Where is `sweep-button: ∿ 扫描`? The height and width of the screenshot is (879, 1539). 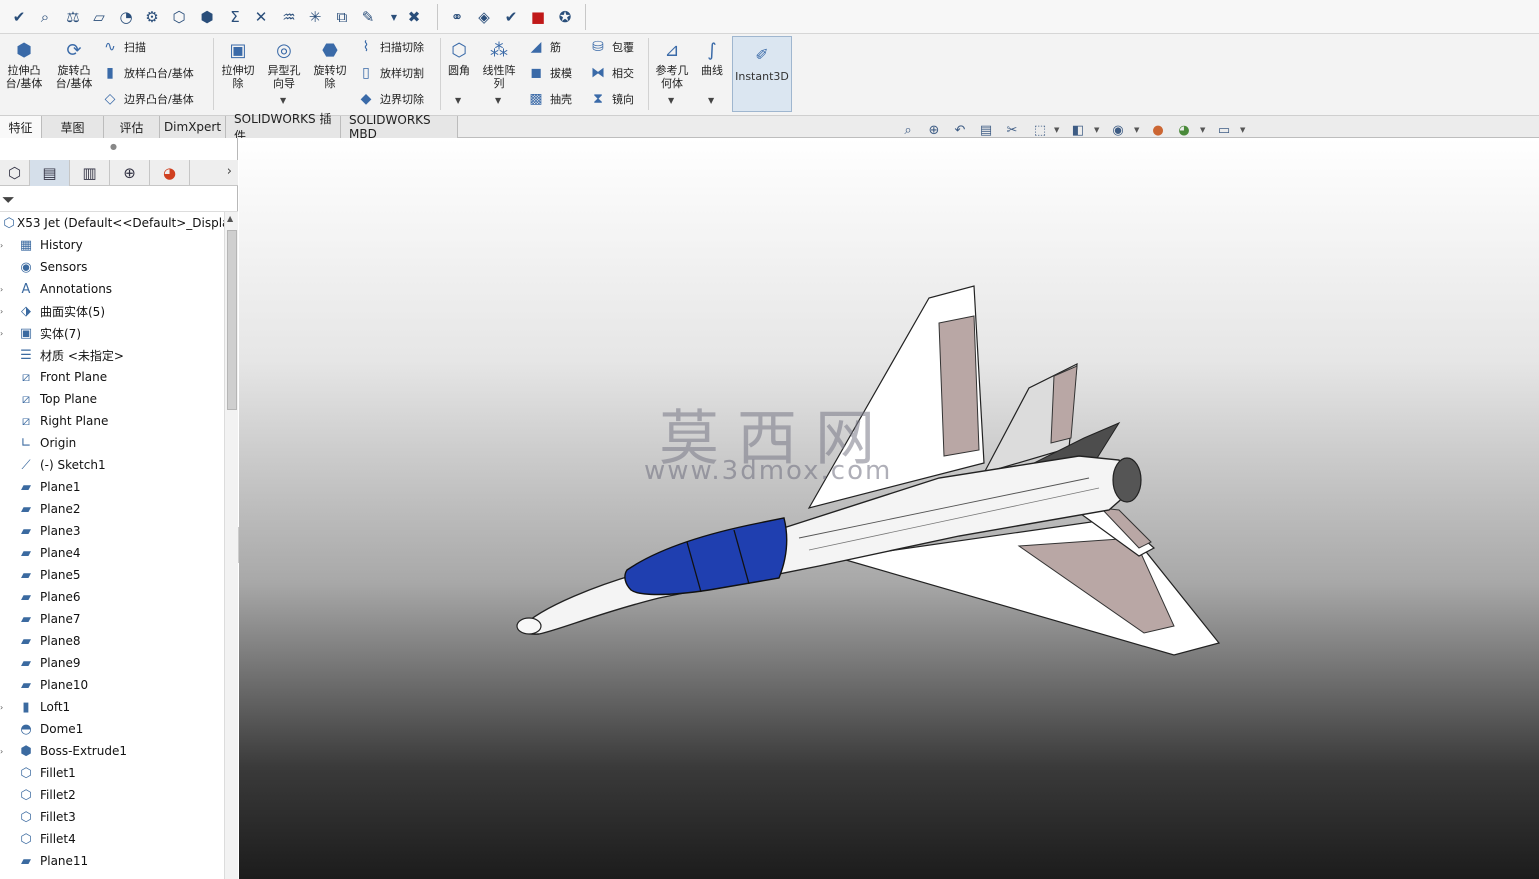
sweep-button: ∿ 扫描 is located at coordinates (123, 47).